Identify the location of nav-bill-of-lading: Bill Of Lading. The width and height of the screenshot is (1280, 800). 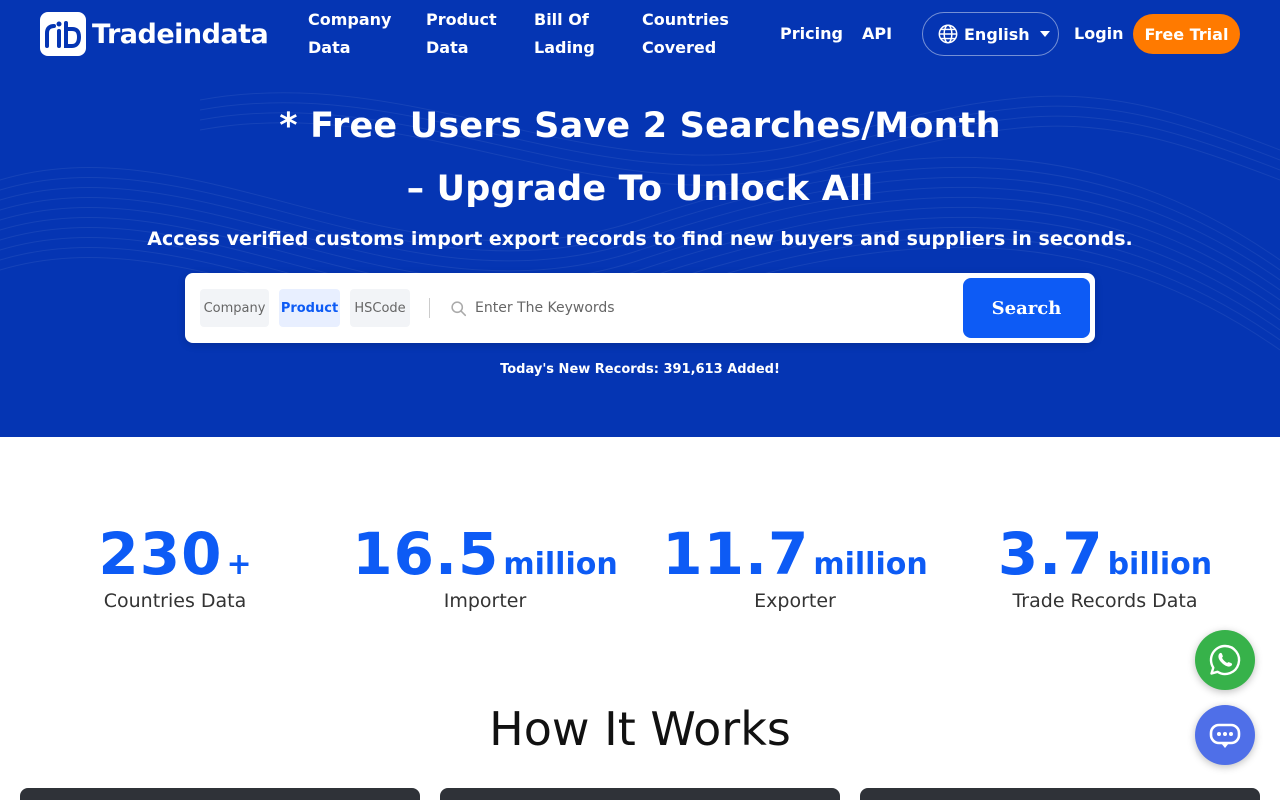
(564, 34).